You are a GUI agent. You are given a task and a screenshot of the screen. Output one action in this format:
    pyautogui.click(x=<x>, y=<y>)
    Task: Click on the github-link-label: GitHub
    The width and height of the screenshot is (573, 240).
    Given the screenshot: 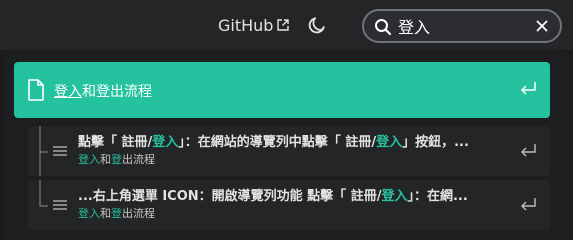 What is the action you would take?
    pyautogui.click(x=246, y=25)
    